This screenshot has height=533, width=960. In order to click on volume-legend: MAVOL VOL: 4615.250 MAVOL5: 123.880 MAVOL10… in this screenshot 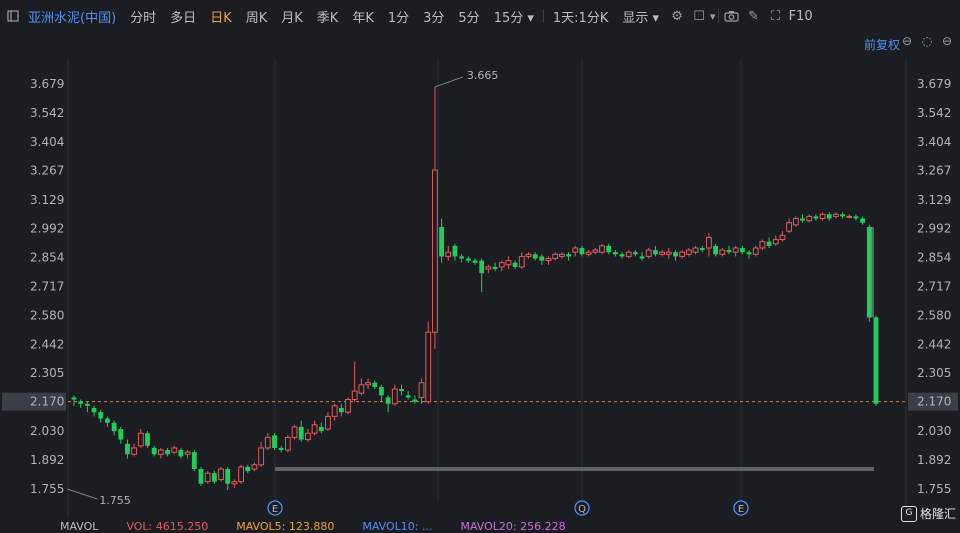, I will do `click(313, 526)`.